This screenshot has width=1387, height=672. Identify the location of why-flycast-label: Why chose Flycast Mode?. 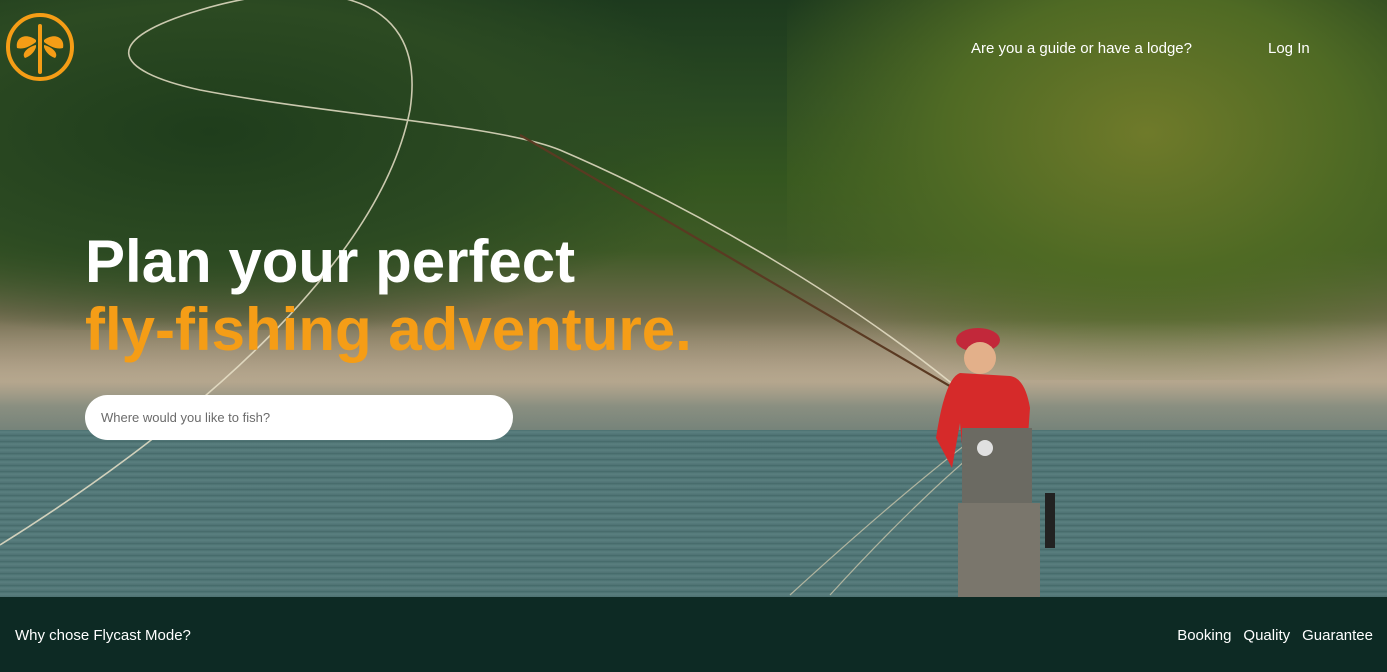
(103, 635).